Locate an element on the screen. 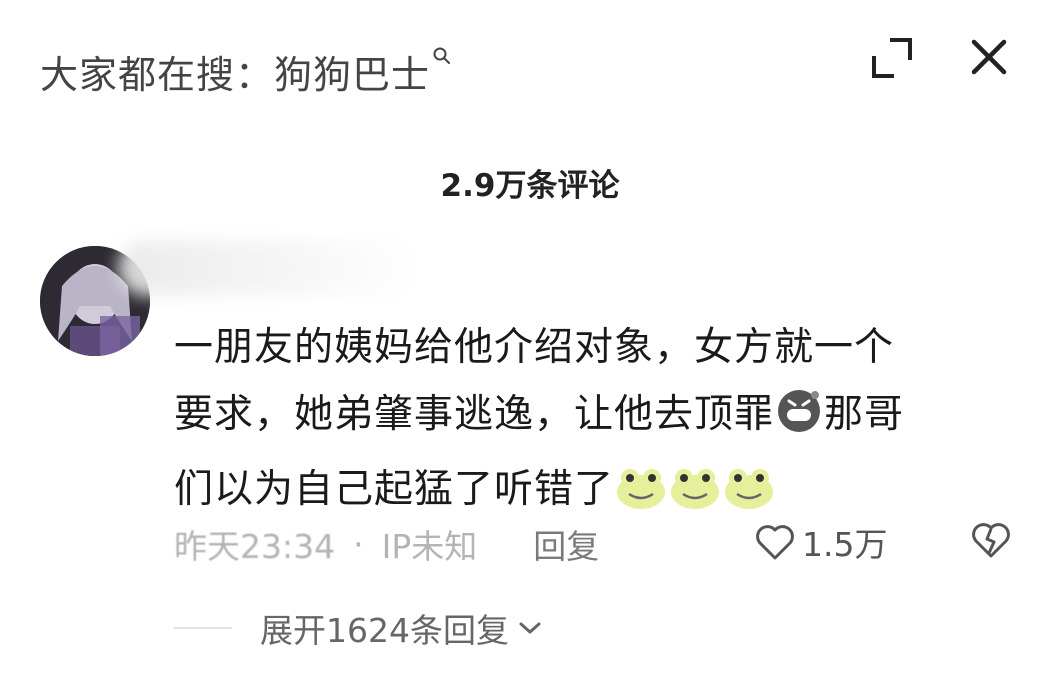  broken-heart-icon is located at coordinates (991, 540).